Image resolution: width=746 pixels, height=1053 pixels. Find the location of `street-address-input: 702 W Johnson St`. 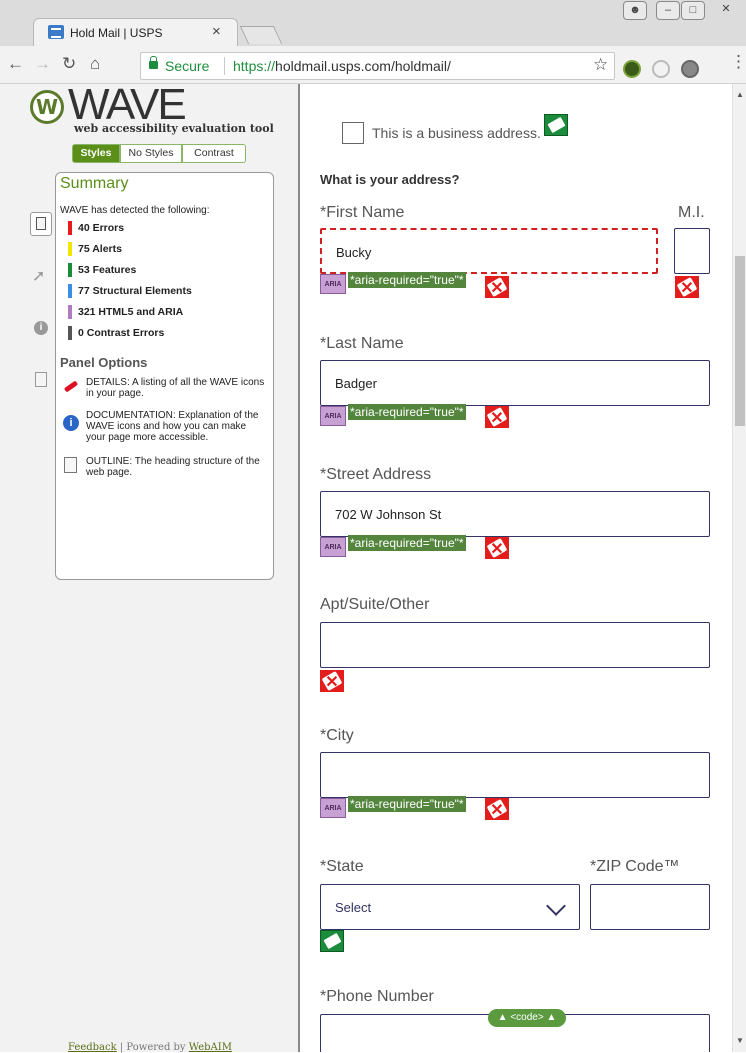

street-address-input: 702 W Johnson St is located at coordinates (515, 514).